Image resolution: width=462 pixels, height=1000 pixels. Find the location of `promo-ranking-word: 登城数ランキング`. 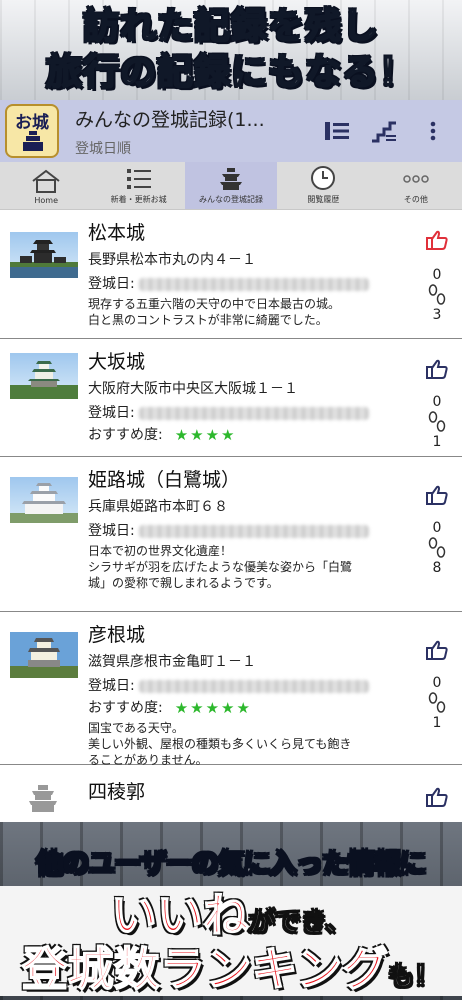

promo-ranking-word: 登城数ランキング is located at coordinates (205, 969).